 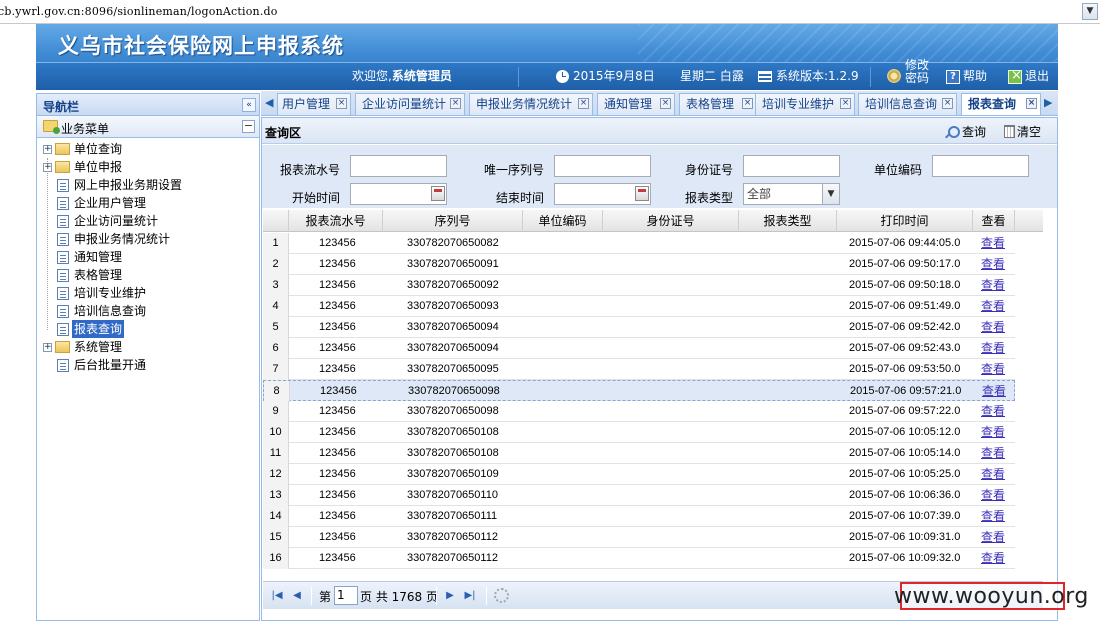 What do you see at coordinates (531, 104) in the screenshot?
I see `tab-declare-stats: 申报业务情况统计 ×` at bounding box center [531, 104].